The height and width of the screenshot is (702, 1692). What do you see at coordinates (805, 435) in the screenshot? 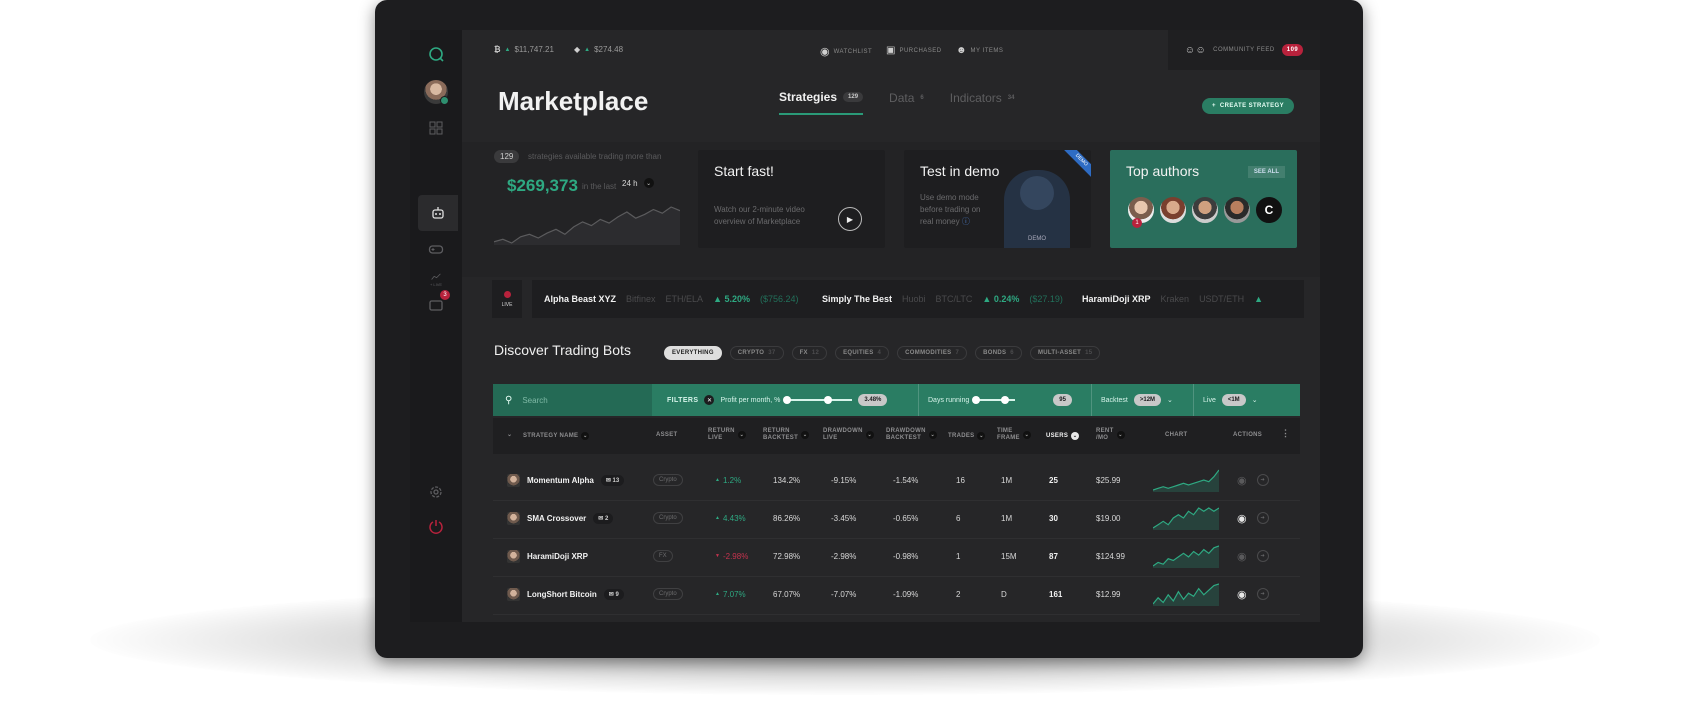
I see `chevron-down-icon: ⌄` at bounding box center [805, 435].